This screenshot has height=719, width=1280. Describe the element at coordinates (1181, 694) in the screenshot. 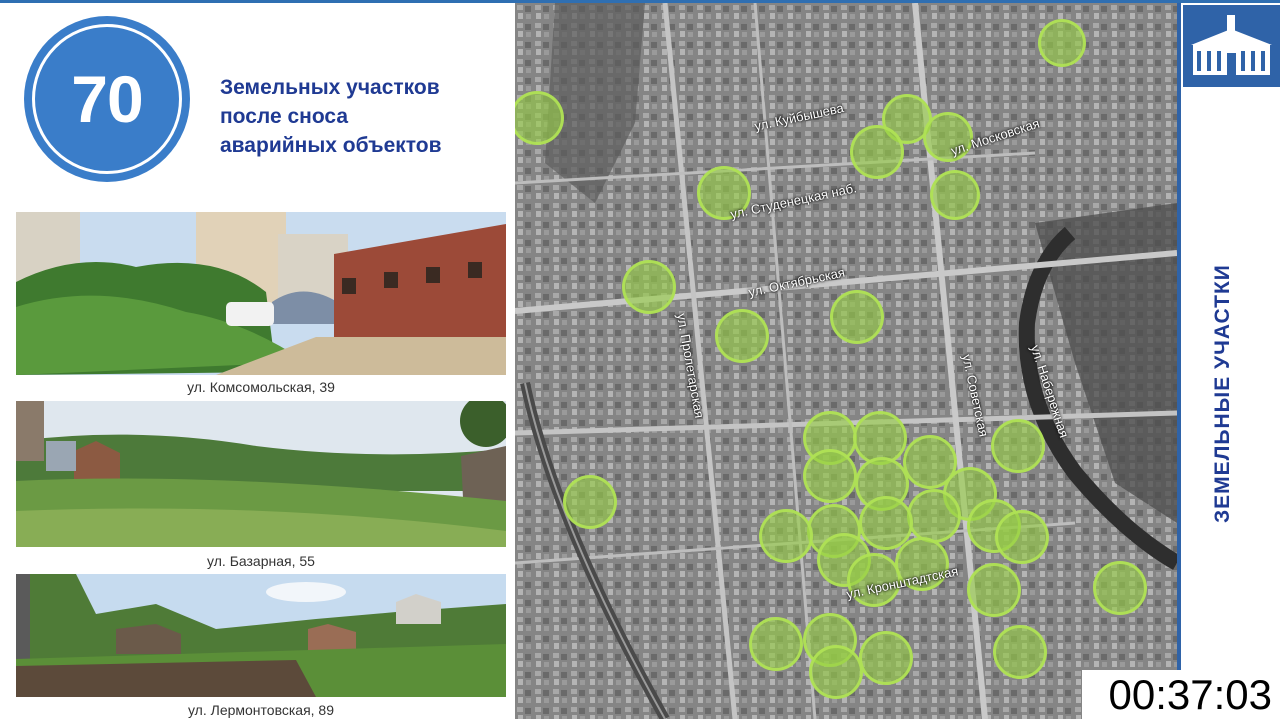

I see `video-timer: 00:37:03` at that location.